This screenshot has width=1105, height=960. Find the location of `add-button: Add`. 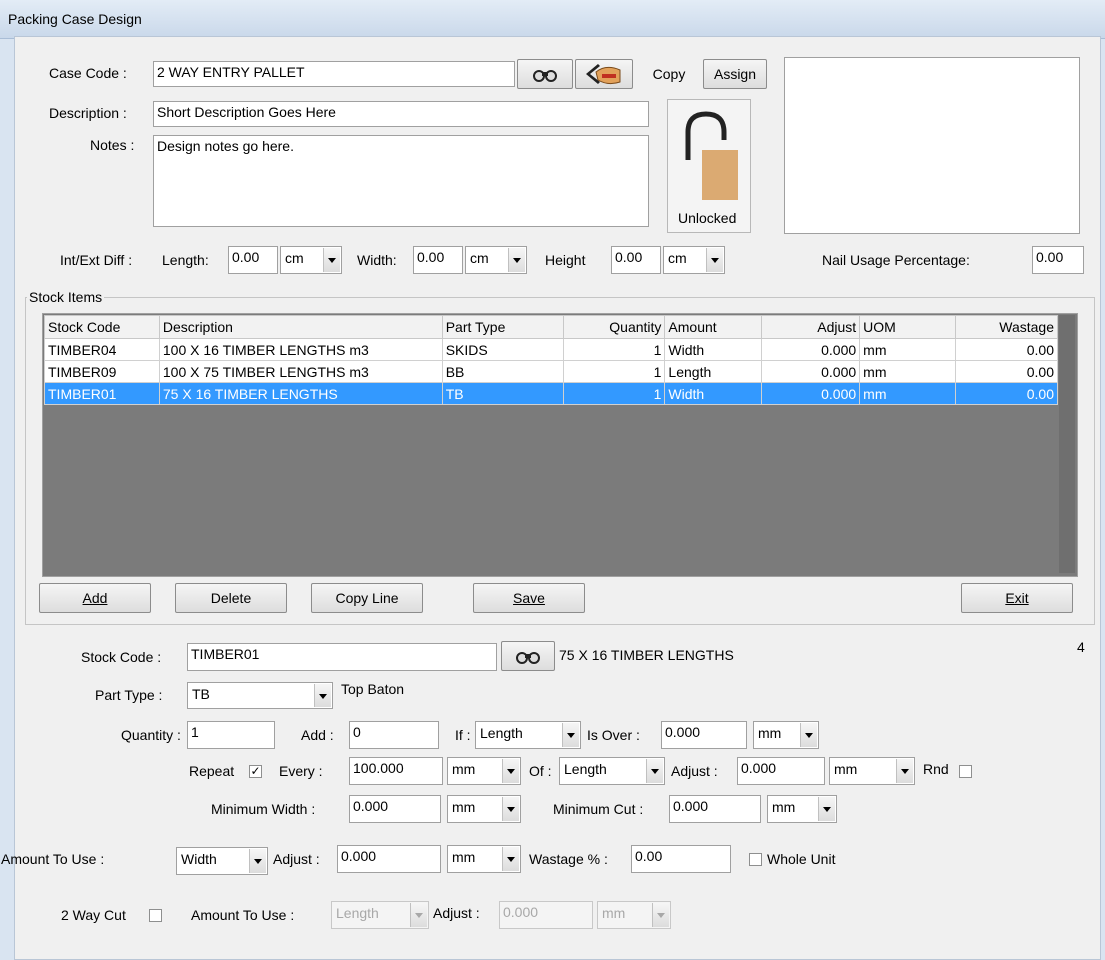

add-button: Add is located at coordinates (95, 598).